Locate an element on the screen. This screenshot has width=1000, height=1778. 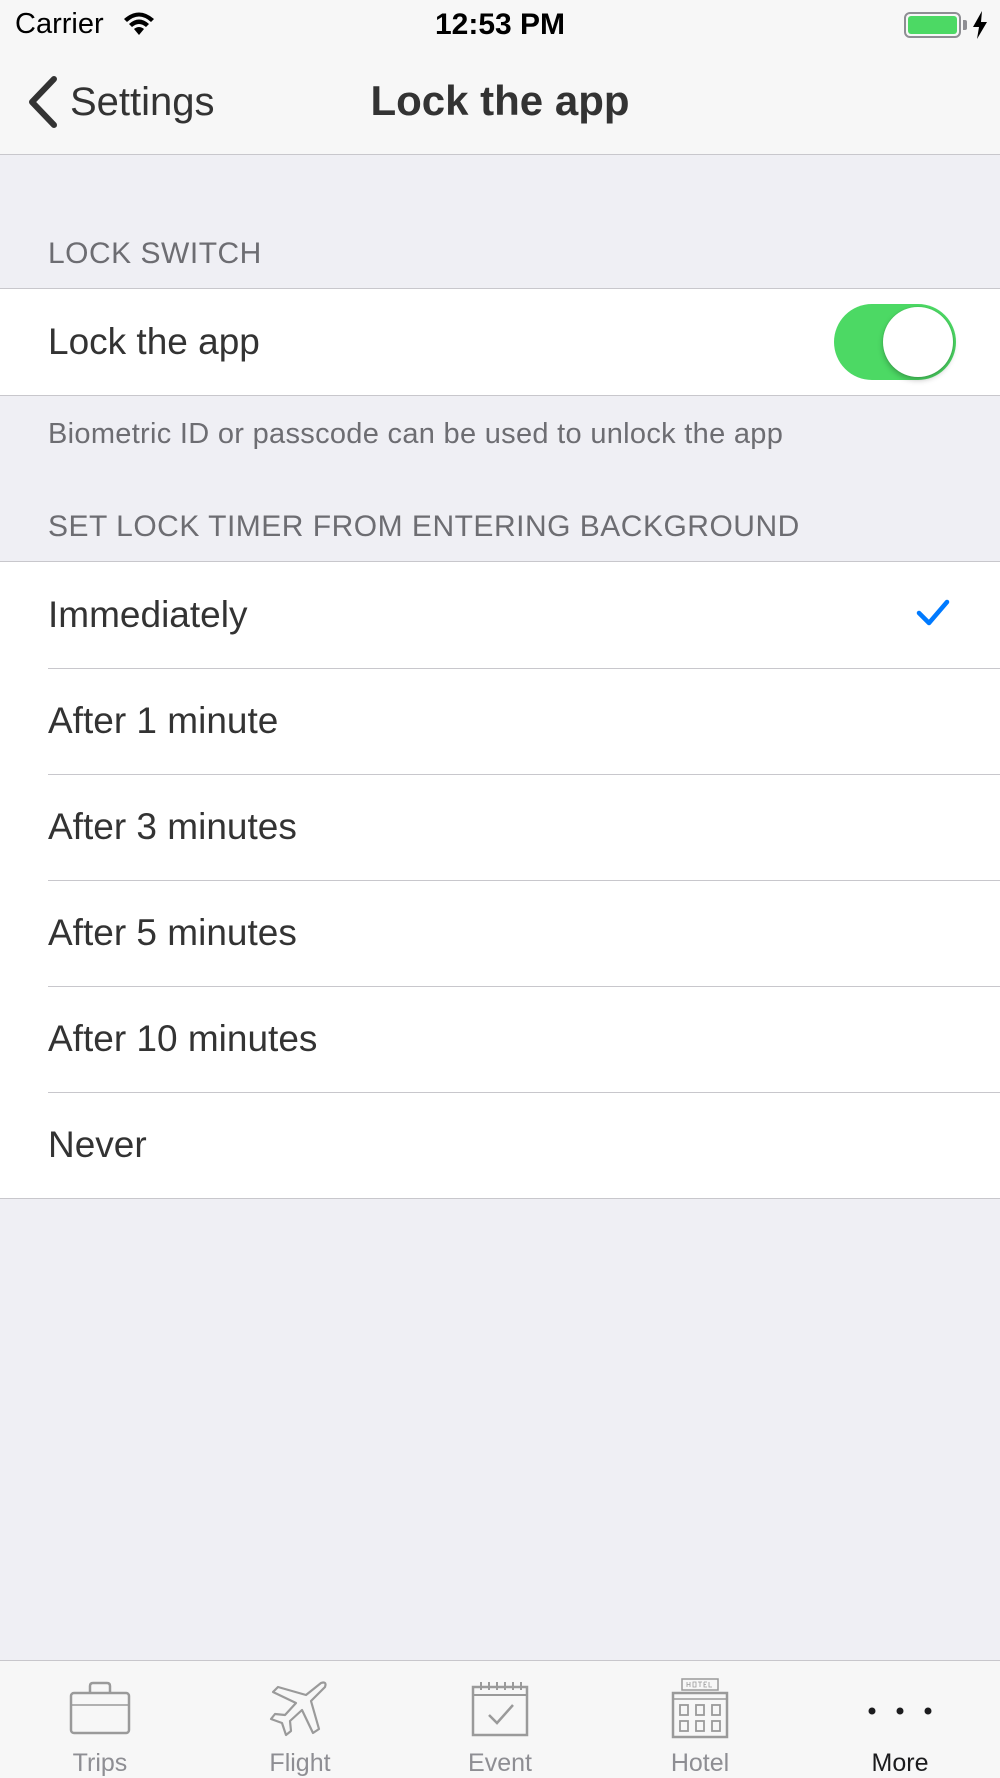
airplane-icon is located at coordinates (298, 1709).